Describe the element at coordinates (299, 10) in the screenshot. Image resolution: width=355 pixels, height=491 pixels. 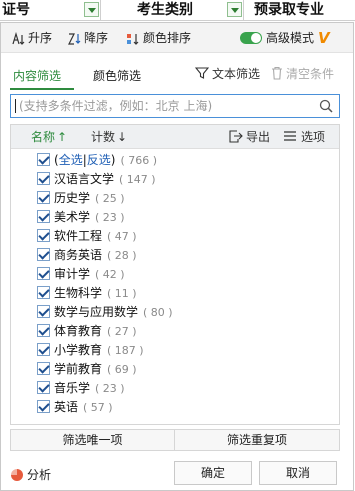
I see `column-header-major: 预录取专业` at that location.